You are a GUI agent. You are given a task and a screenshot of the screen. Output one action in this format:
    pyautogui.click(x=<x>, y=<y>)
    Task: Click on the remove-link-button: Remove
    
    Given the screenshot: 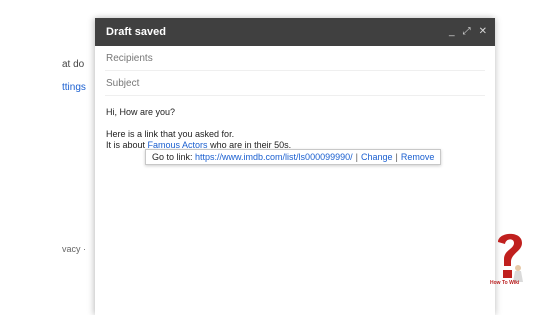 What is the action you would take?
    pyautogui.click(x=418, y=157)
    